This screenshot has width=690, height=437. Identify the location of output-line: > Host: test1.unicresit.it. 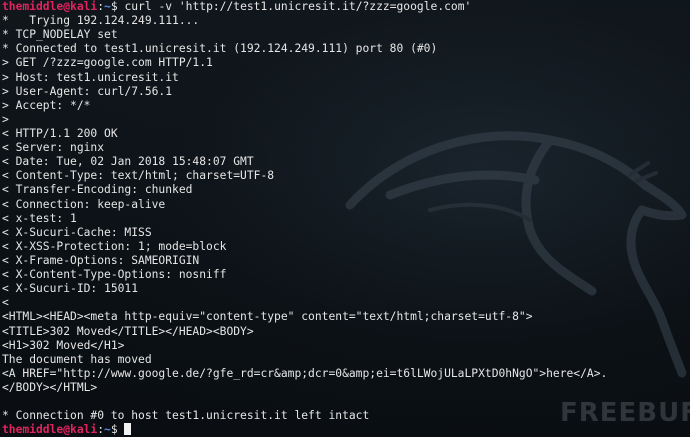
(90, 77).